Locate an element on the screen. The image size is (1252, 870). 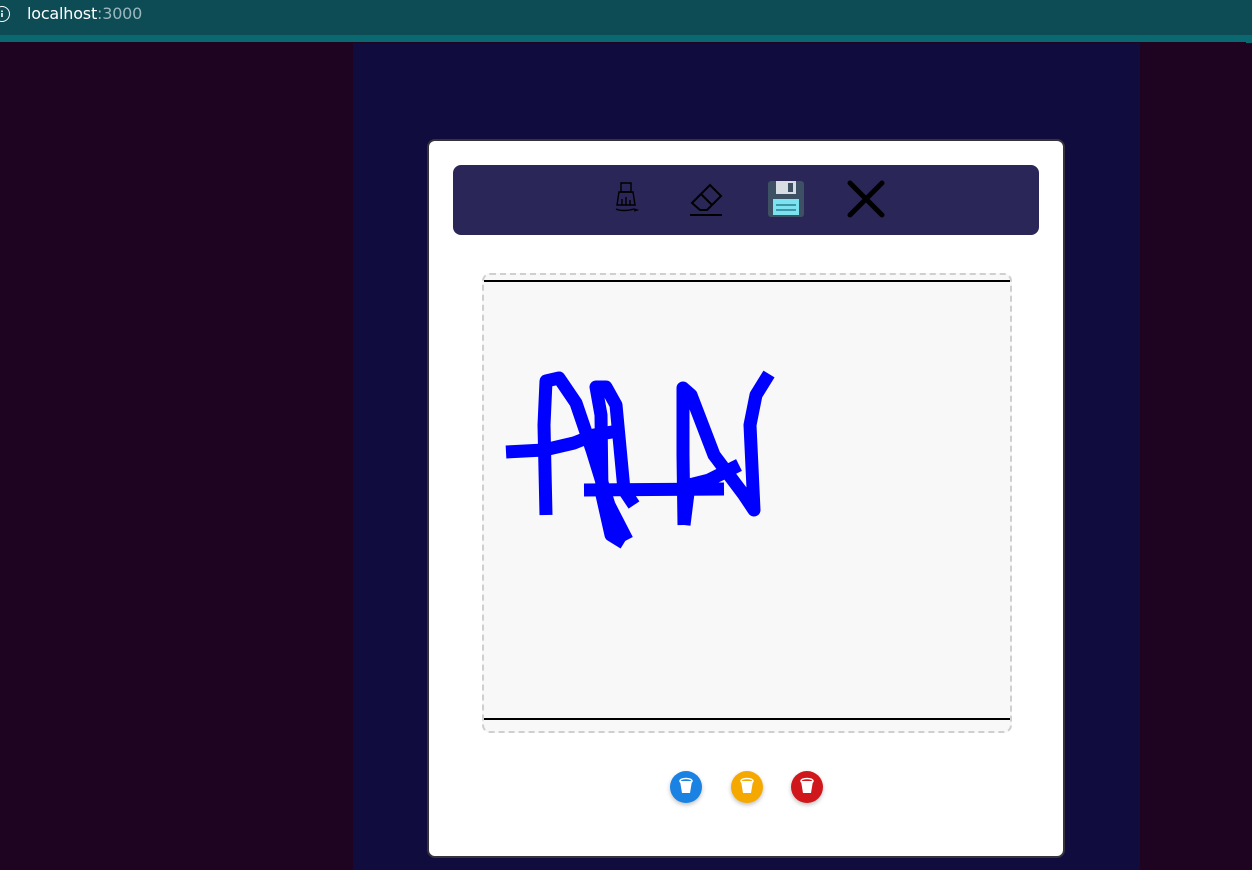
url-text: localhost:3000 is located at coordinates (84, 13).